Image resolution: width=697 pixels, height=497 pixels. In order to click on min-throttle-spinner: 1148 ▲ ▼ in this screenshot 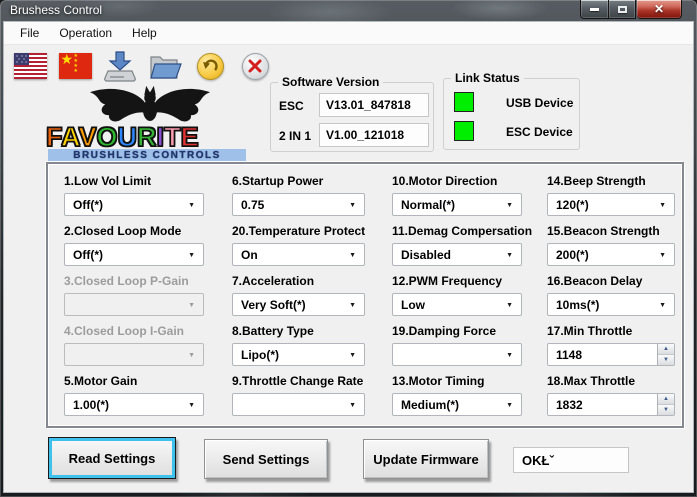, I will do `click(611, 354)`.